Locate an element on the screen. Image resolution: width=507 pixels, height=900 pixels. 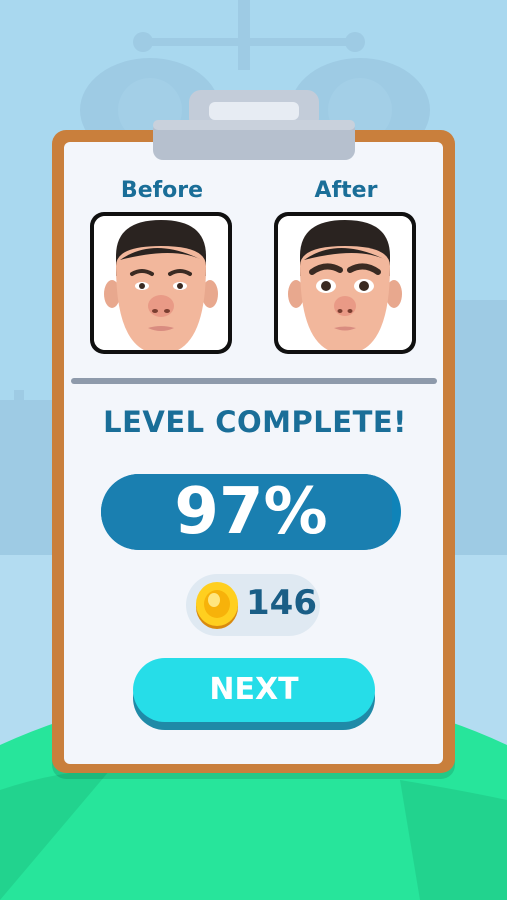
after-face-image is located at coordinates (345, 283).